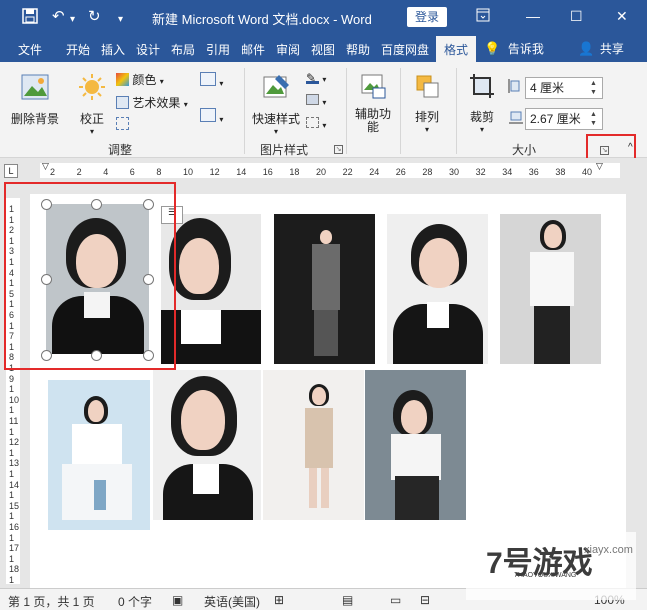 This screenshot has width=647, height=610. Describe the element at coordinates (72, 20) in the screenshot. I see `undo-dropdown-icon: ▾` at that location.